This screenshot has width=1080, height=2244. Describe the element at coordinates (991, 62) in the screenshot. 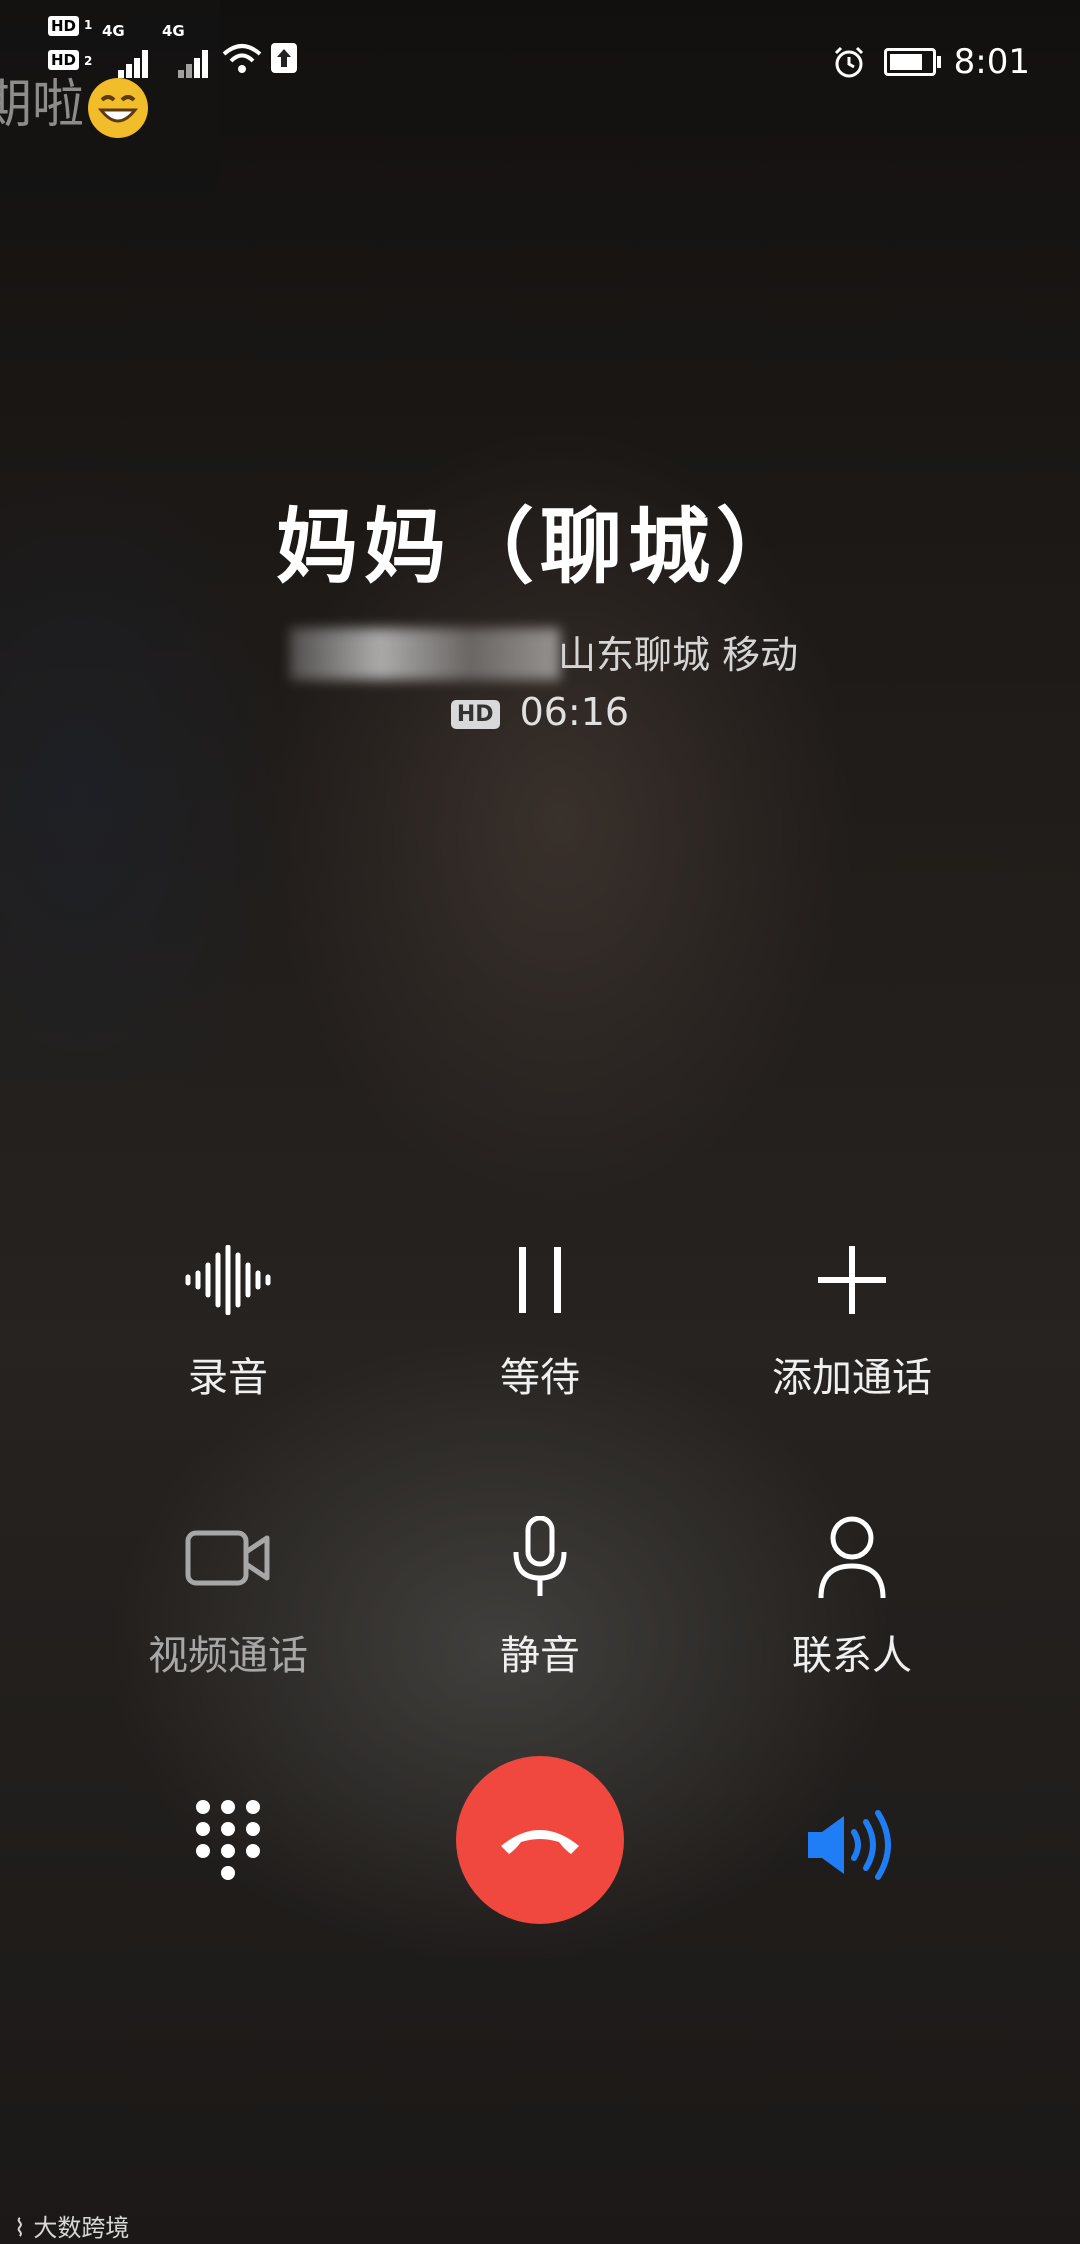

I see `status-time: 8:01` at that location.